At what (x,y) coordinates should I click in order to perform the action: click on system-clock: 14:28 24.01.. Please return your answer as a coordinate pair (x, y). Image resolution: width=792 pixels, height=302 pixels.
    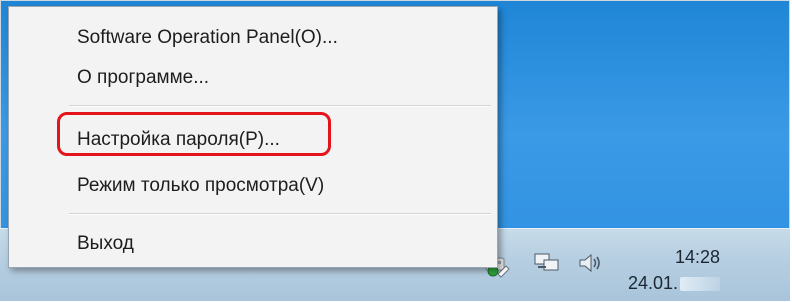
    Looking at the image, I should click on (674, 270).